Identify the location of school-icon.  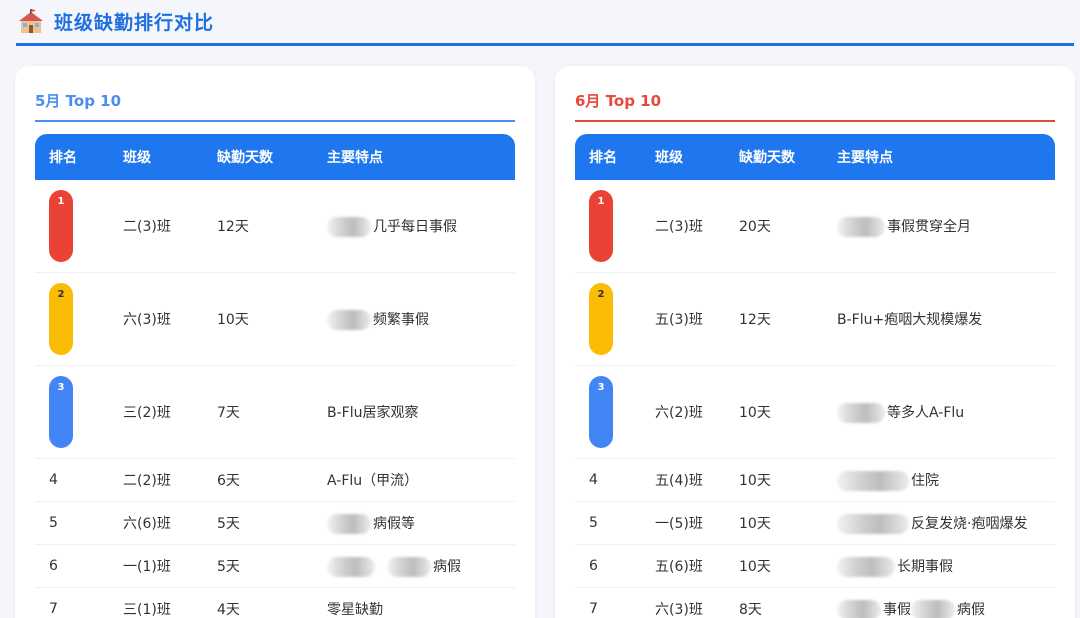
(31, 20).